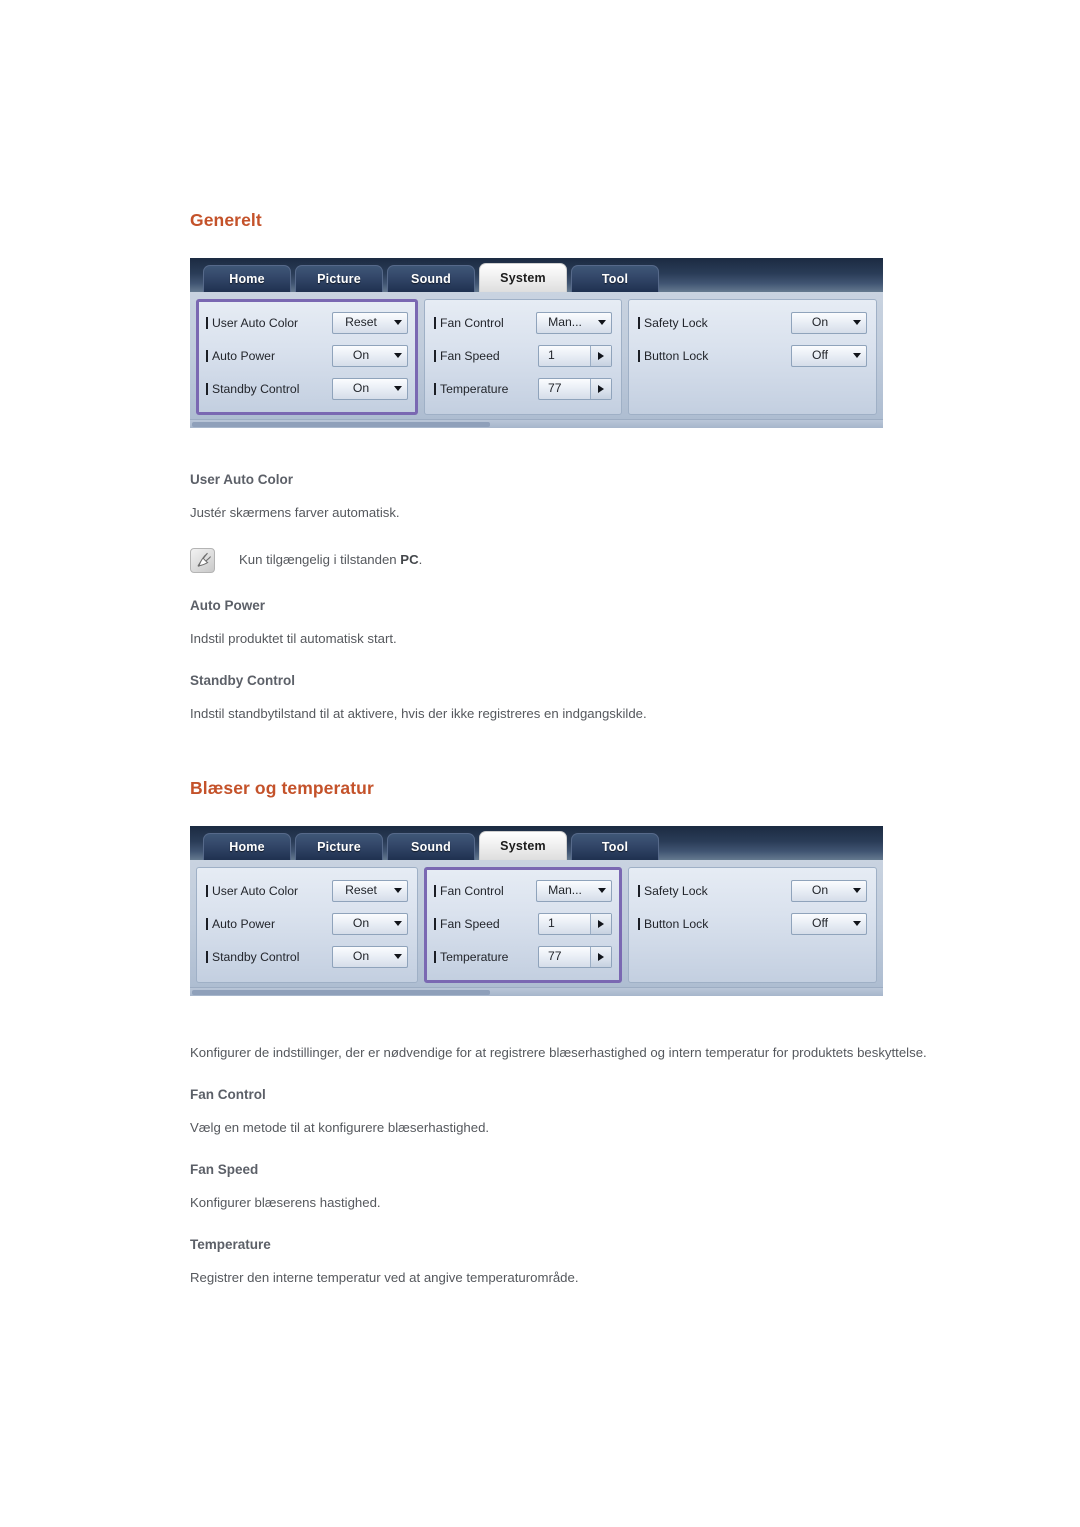  I want to click on osd-row-temperature-2: Temperature 77, so click(523, 956).